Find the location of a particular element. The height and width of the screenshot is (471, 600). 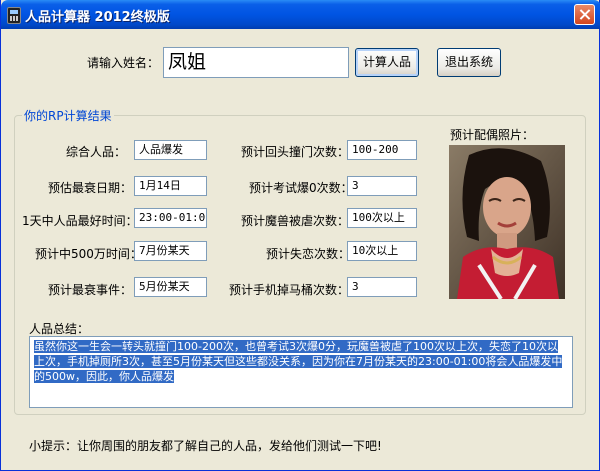

wow-beaten-field: 100次以上 is located at coordinates (382, 218).